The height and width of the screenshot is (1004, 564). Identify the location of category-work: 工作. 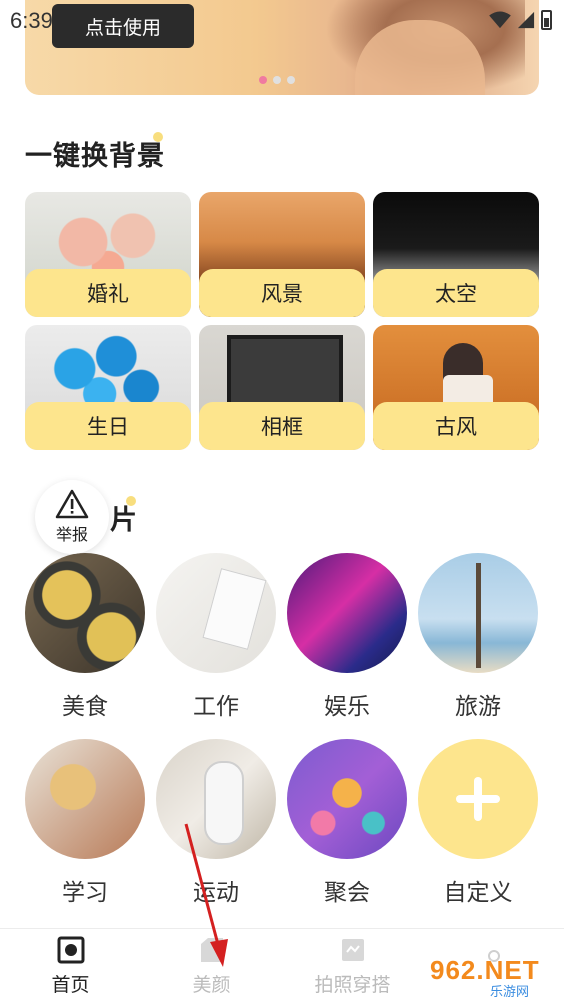
(216, 636).